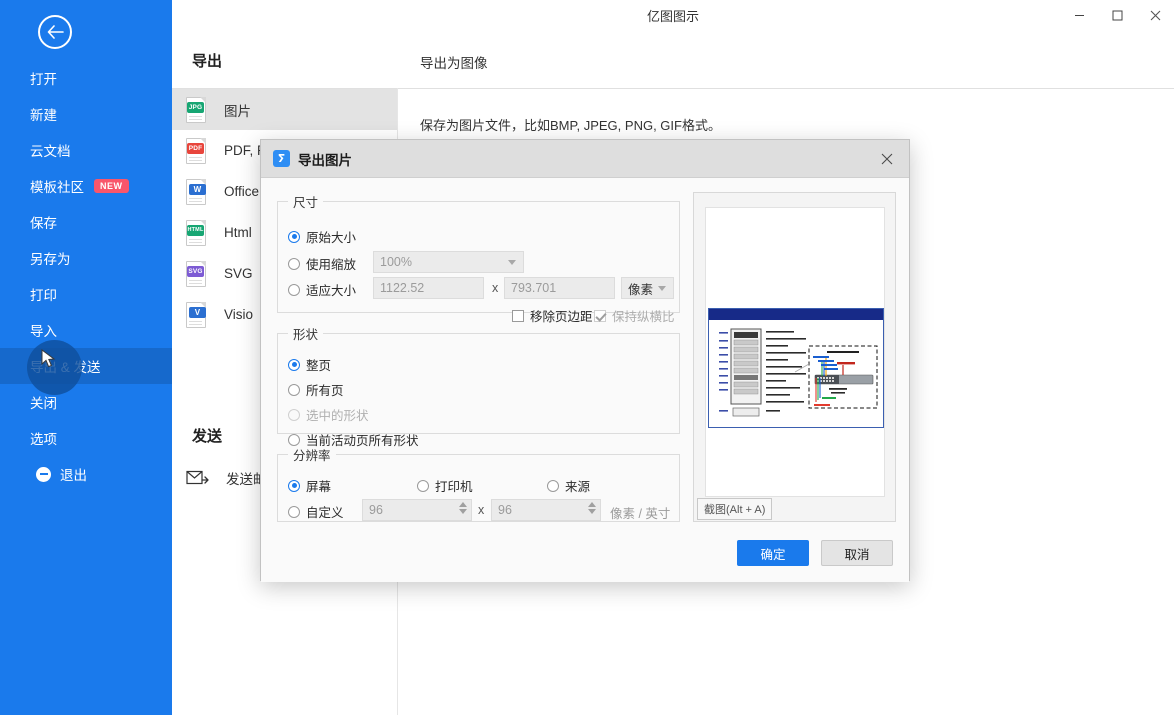 The height and width of the screenshot is (715, 1174). Describe the element at coordinates (552, 315) in the screenshot. I see `remove-page-margin-checkbox: 移除页边距` at that location.